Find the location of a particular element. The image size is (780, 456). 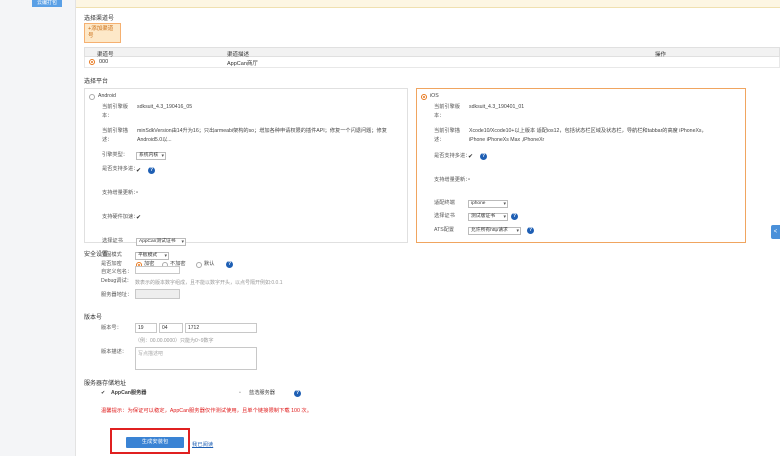

android-radio is located at coordinates (92, 97).